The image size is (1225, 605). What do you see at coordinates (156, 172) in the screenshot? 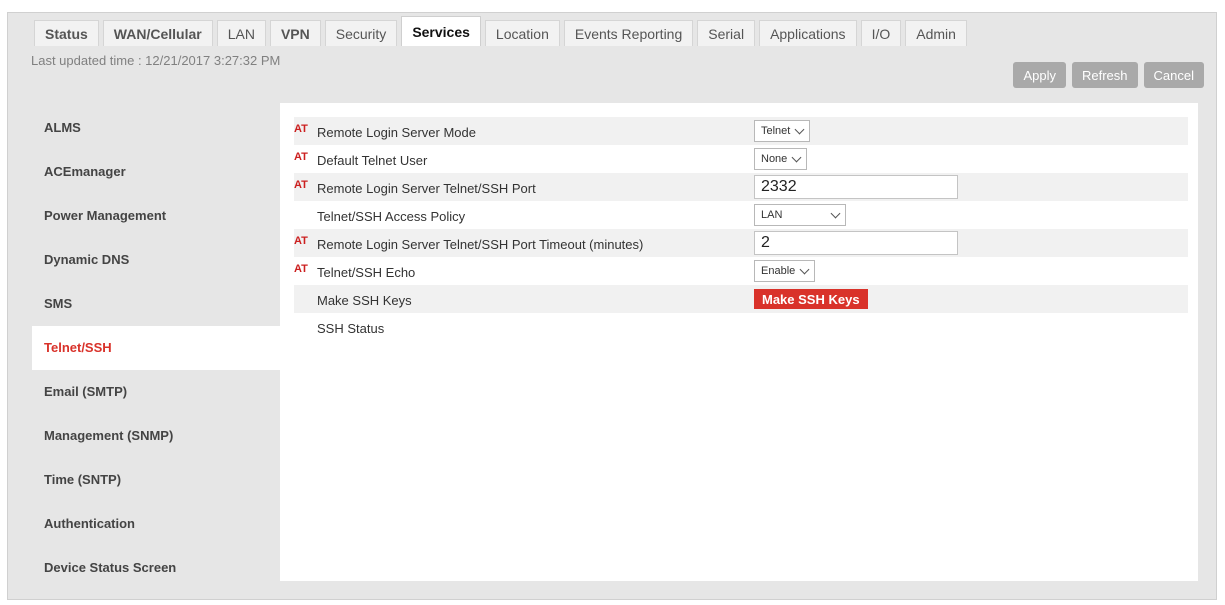
I see `sidebar-item-acemanager: ACEmanager` at bounding box center [156, 172].